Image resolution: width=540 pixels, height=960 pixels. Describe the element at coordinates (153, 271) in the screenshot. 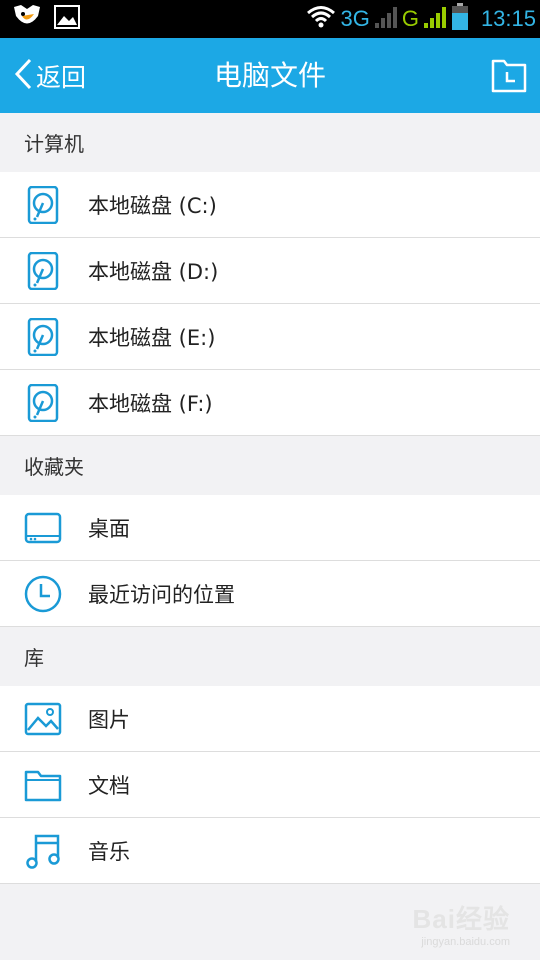

I see `list-item-label: 本地磁盘 (D:)` at that location.